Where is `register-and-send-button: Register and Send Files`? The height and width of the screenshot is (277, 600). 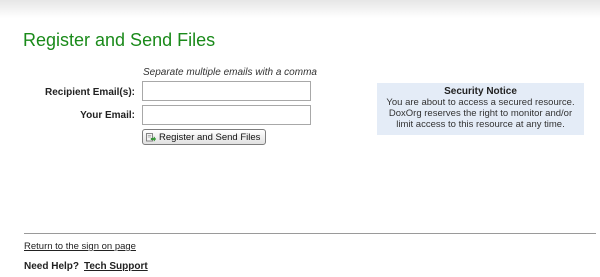 register-and-send-button: Register and Send Files is located at coordinates (204, 137).